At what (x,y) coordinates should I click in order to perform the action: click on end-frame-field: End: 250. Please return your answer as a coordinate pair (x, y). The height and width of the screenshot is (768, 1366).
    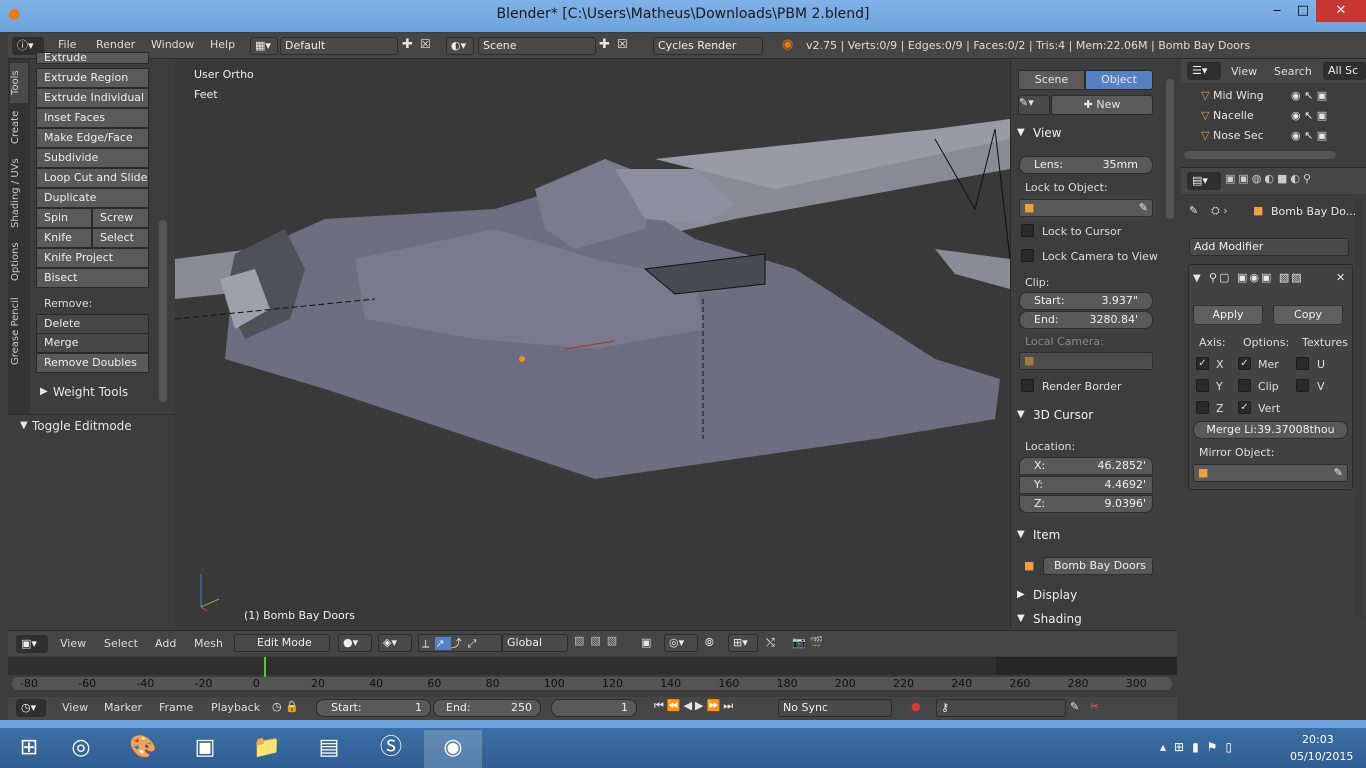
    Looking at the image, I should click on (487, 708).